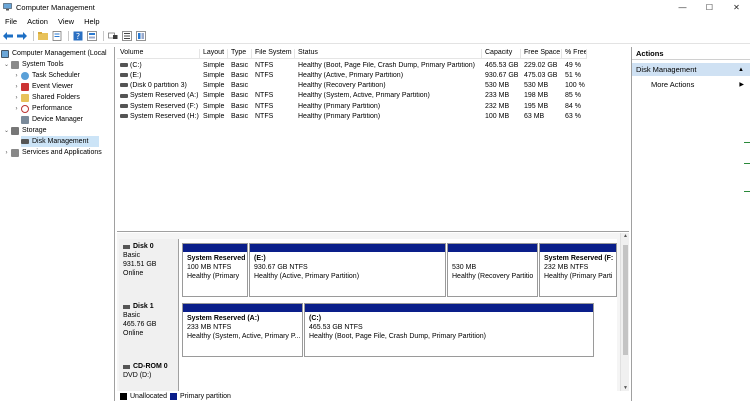  I want to click on tree-item-system-tools: ⌄ System Tools, so click(33, 64).